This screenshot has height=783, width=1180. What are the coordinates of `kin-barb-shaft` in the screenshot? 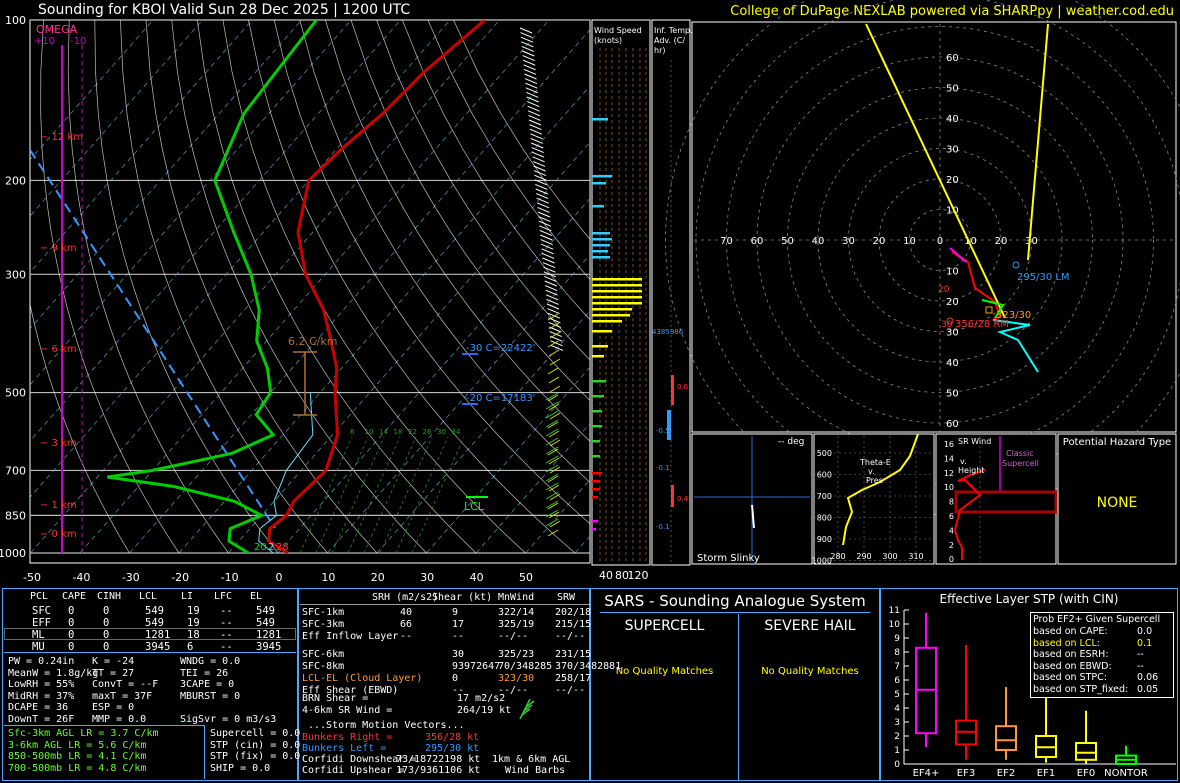 It's located at (525, 709).